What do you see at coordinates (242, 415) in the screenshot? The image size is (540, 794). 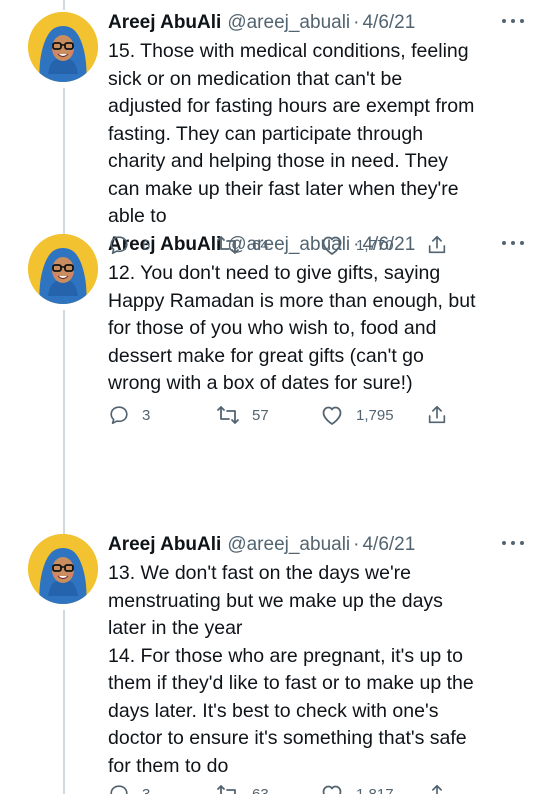 I see `retweet-button: 57` at bounding box center [242, 415].